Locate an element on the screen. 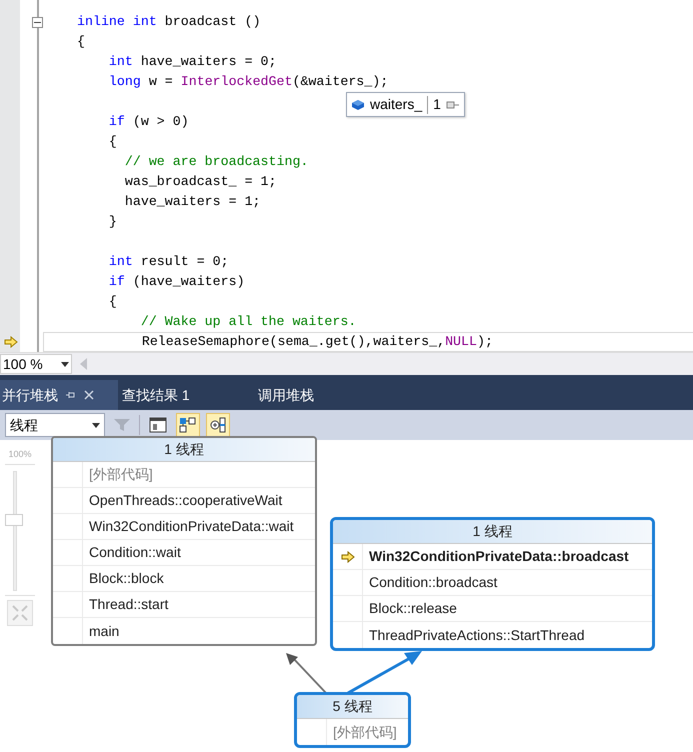 This screenshot has height=752, width=693. code-line: ReleaseSemaphore(sema_.get(),waiters_,NULL); is located at coordinates (316, 342).